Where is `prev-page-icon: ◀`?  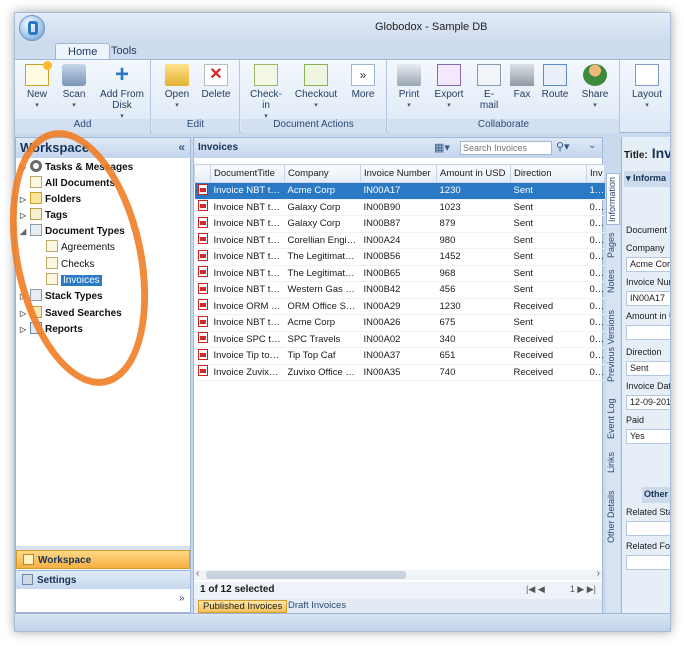
prev-page-icon: ◀ is located at coordinates (541, 589).